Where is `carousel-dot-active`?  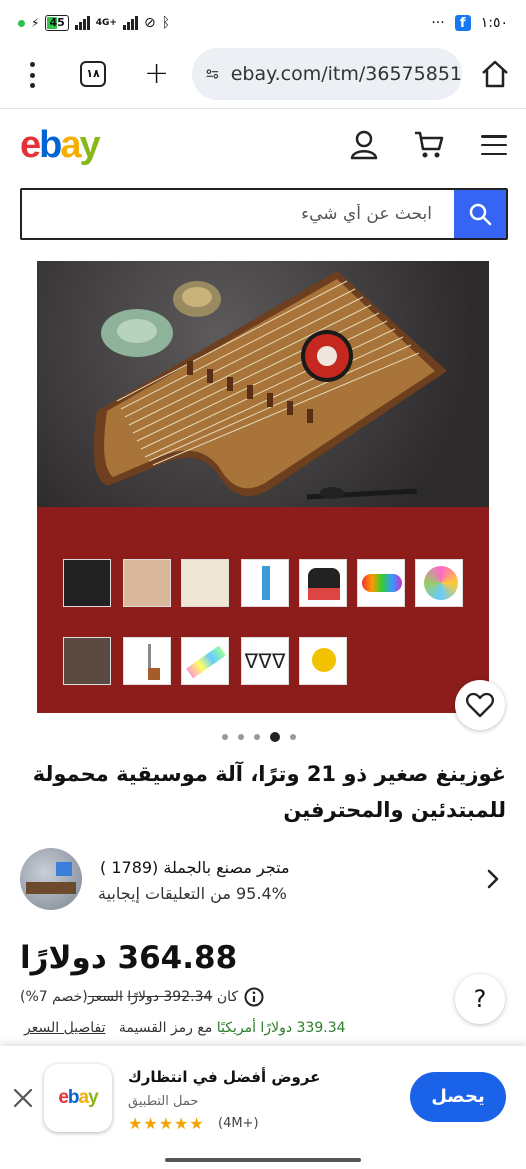
carousel-dot-active is located at coordinates (275, 737).